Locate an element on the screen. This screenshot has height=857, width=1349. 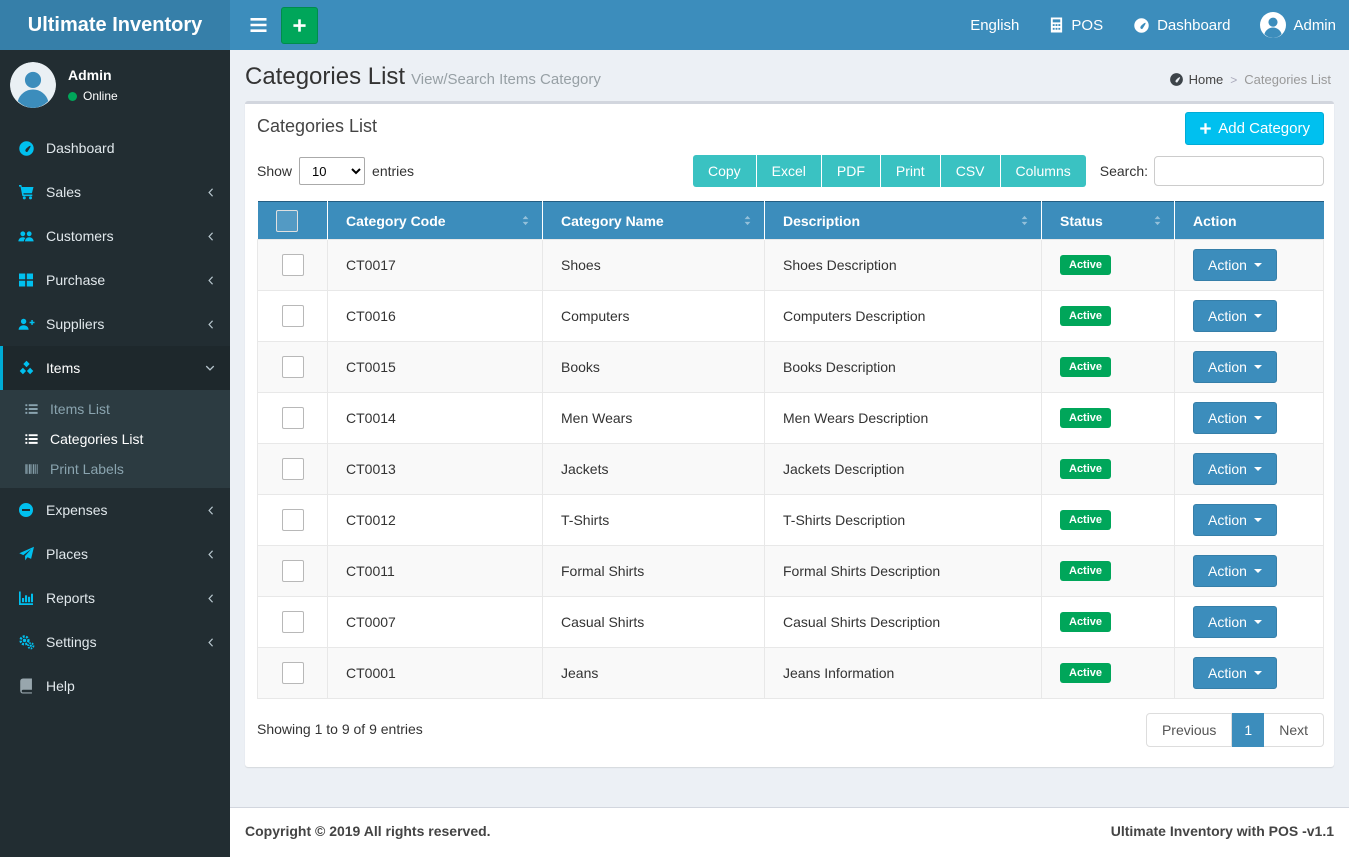
cell-name: T-Shirts is located at coordinates (653, 520).